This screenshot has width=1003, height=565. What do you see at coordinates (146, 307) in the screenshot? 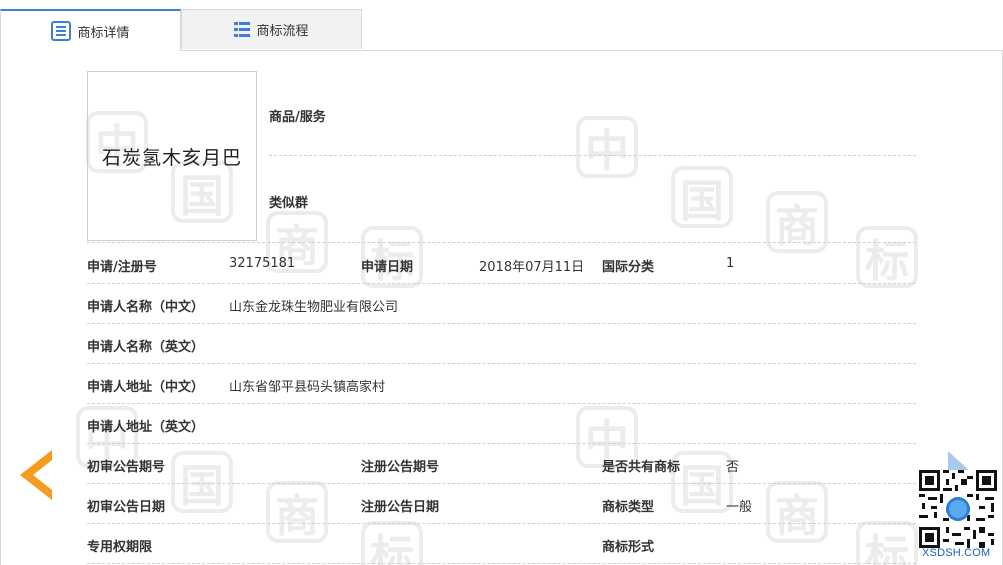
I see `applicant-cn-label: 申请人名称（中文）` at bounding box center [146, 307].